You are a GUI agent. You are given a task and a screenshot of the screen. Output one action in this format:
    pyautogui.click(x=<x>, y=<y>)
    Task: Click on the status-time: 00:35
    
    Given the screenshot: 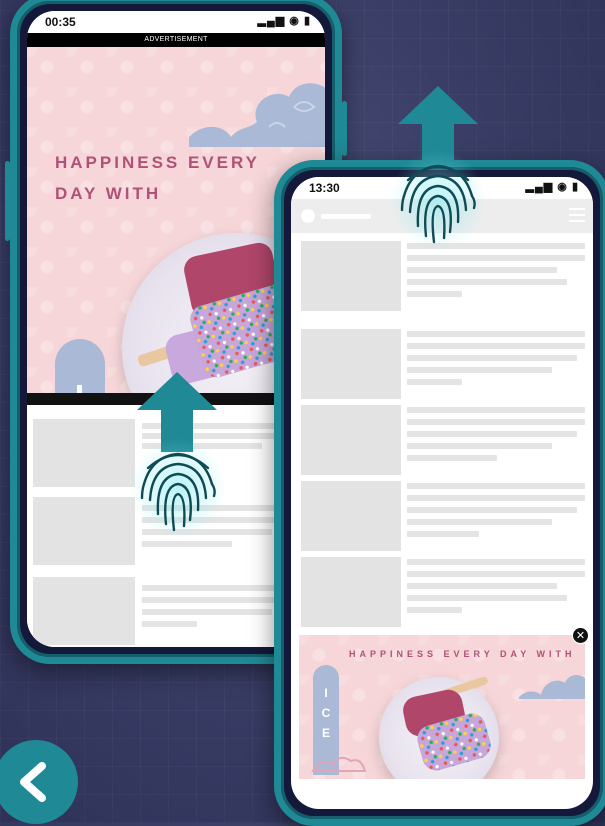 What is the action you would take?
    pyautogui.click(x=60, y=22)
    